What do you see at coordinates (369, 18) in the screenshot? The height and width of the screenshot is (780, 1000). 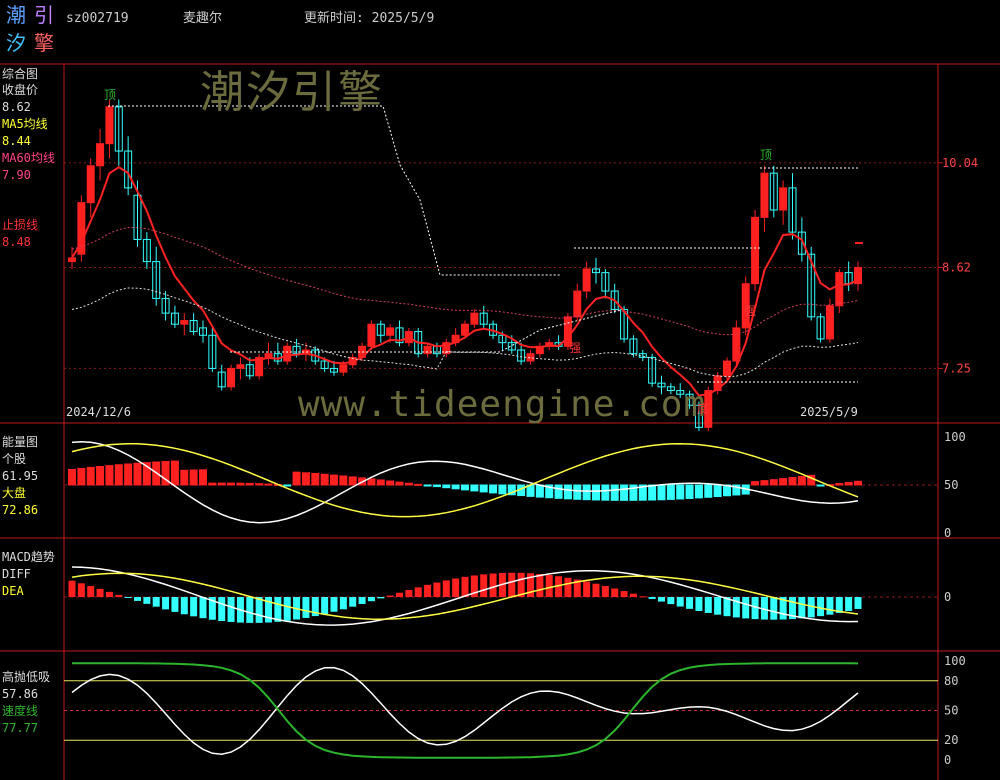 I see `update-time: 更新时间: 2025/5/9` at bounding box center [369, 18].